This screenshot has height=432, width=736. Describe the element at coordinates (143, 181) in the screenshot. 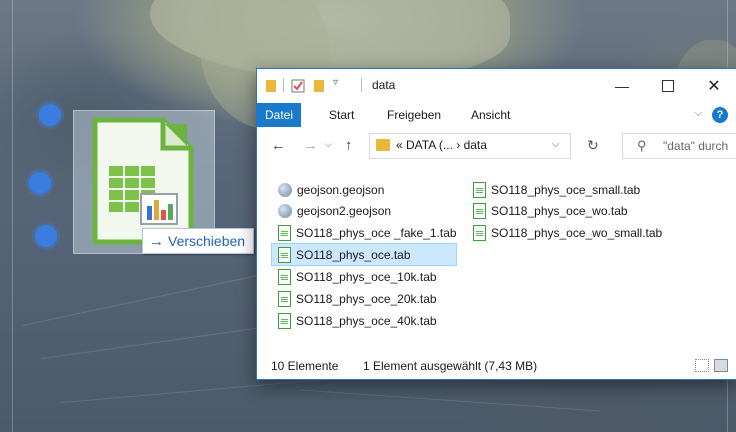

I see `libreoffice-calc-icon` at that location.